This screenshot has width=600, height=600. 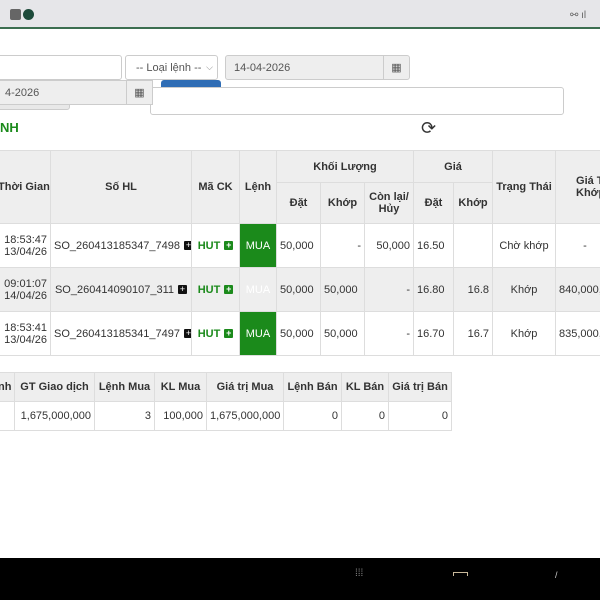 What do you see at coordinates (473, 289) in the screenshot?
I see `price-matched-cell: 16.8` at bounding box center [473, 289].